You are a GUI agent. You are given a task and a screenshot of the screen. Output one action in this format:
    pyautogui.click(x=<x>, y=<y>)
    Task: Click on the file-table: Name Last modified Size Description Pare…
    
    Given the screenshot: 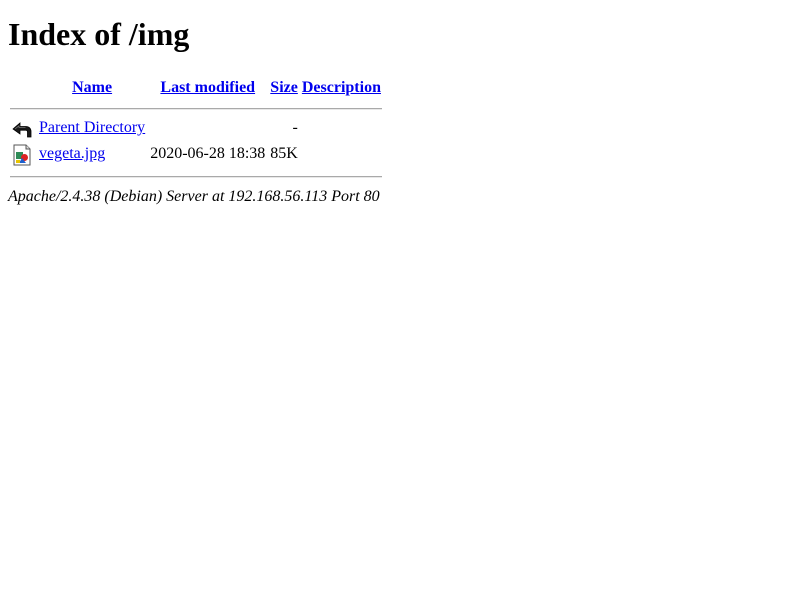 What is the action you would take?
    pyautogui.click(x=196, y=130)
    